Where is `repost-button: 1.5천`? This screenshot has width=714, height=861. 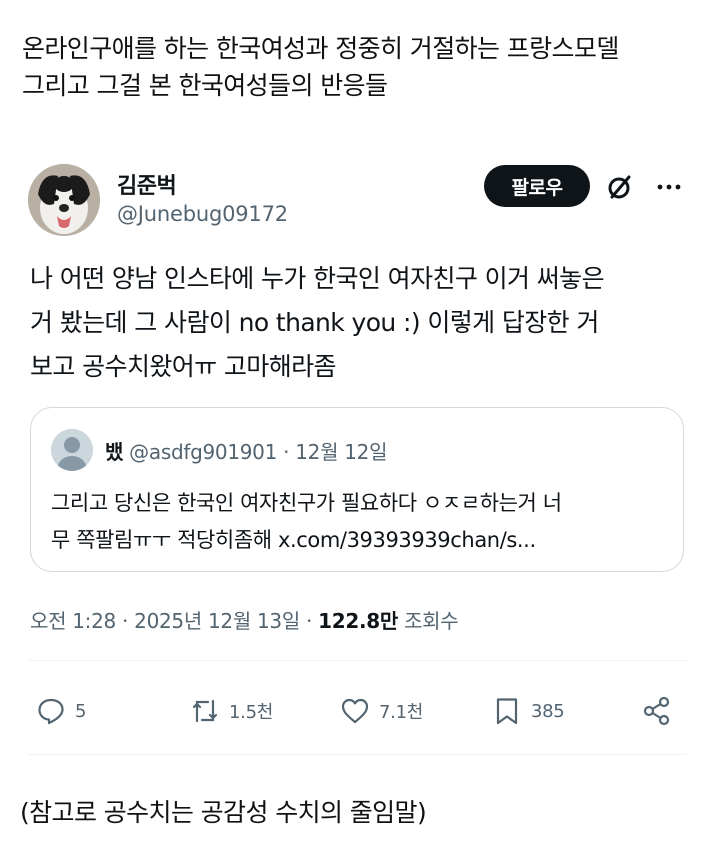
repost-button: 1.5천 is located at coordinates (231, 711).